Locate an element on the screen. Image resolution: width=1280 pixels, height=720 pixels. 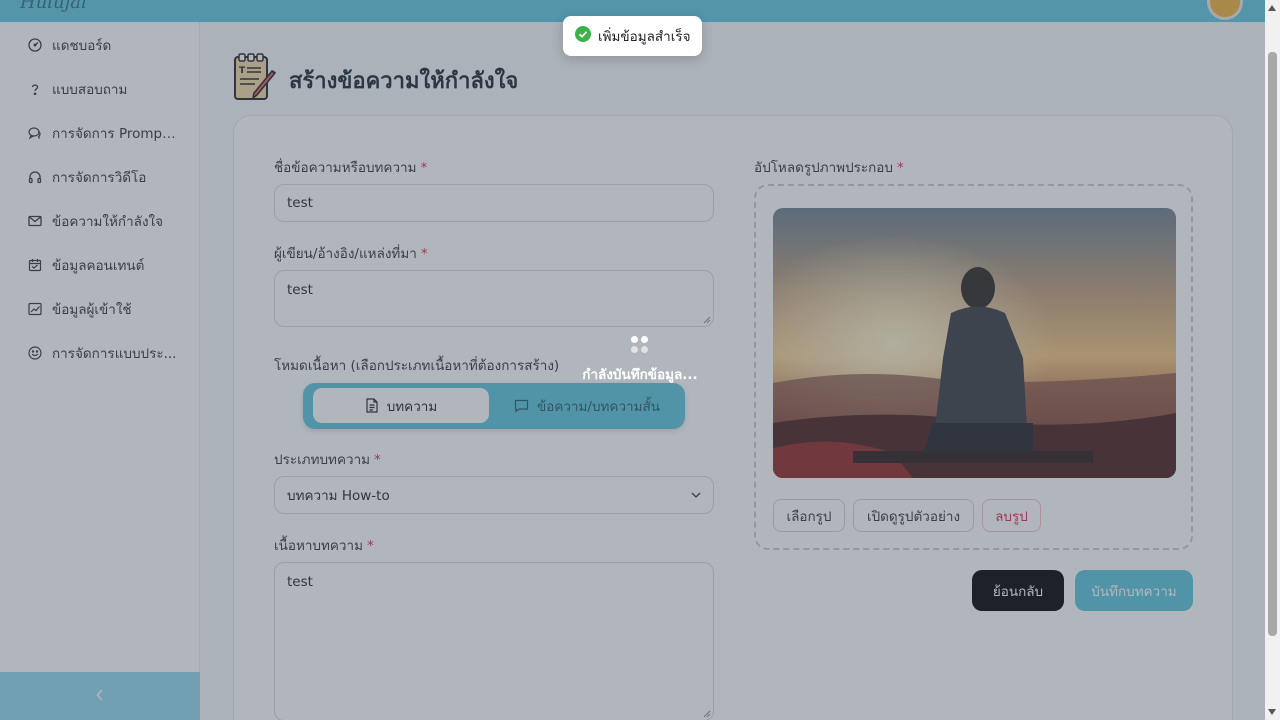
scroll-down-arrow-icon is located at coordinates (1272, 712).